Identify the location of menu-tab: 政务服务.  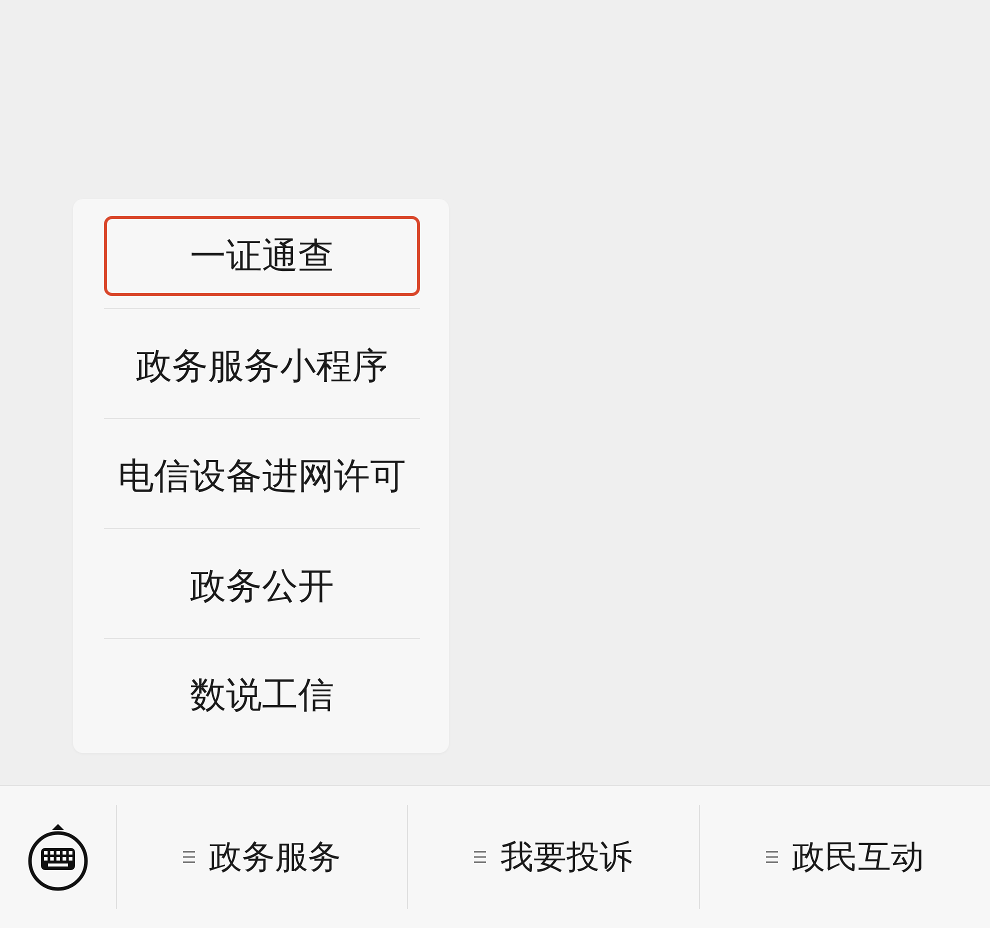
(262, 857).